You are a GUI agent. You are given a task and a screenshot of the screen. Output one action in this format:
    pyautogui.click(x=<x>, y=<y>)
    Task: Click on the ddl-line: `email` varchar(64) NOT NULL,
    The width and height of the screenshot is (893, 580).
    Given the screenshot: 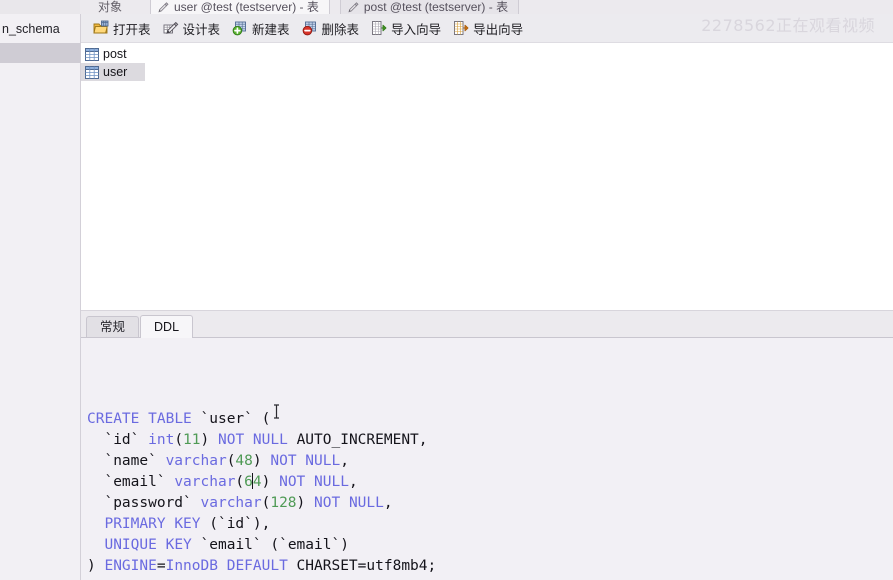 What is the action you would take?
    pyautogui.click(x=490, y=482)
    